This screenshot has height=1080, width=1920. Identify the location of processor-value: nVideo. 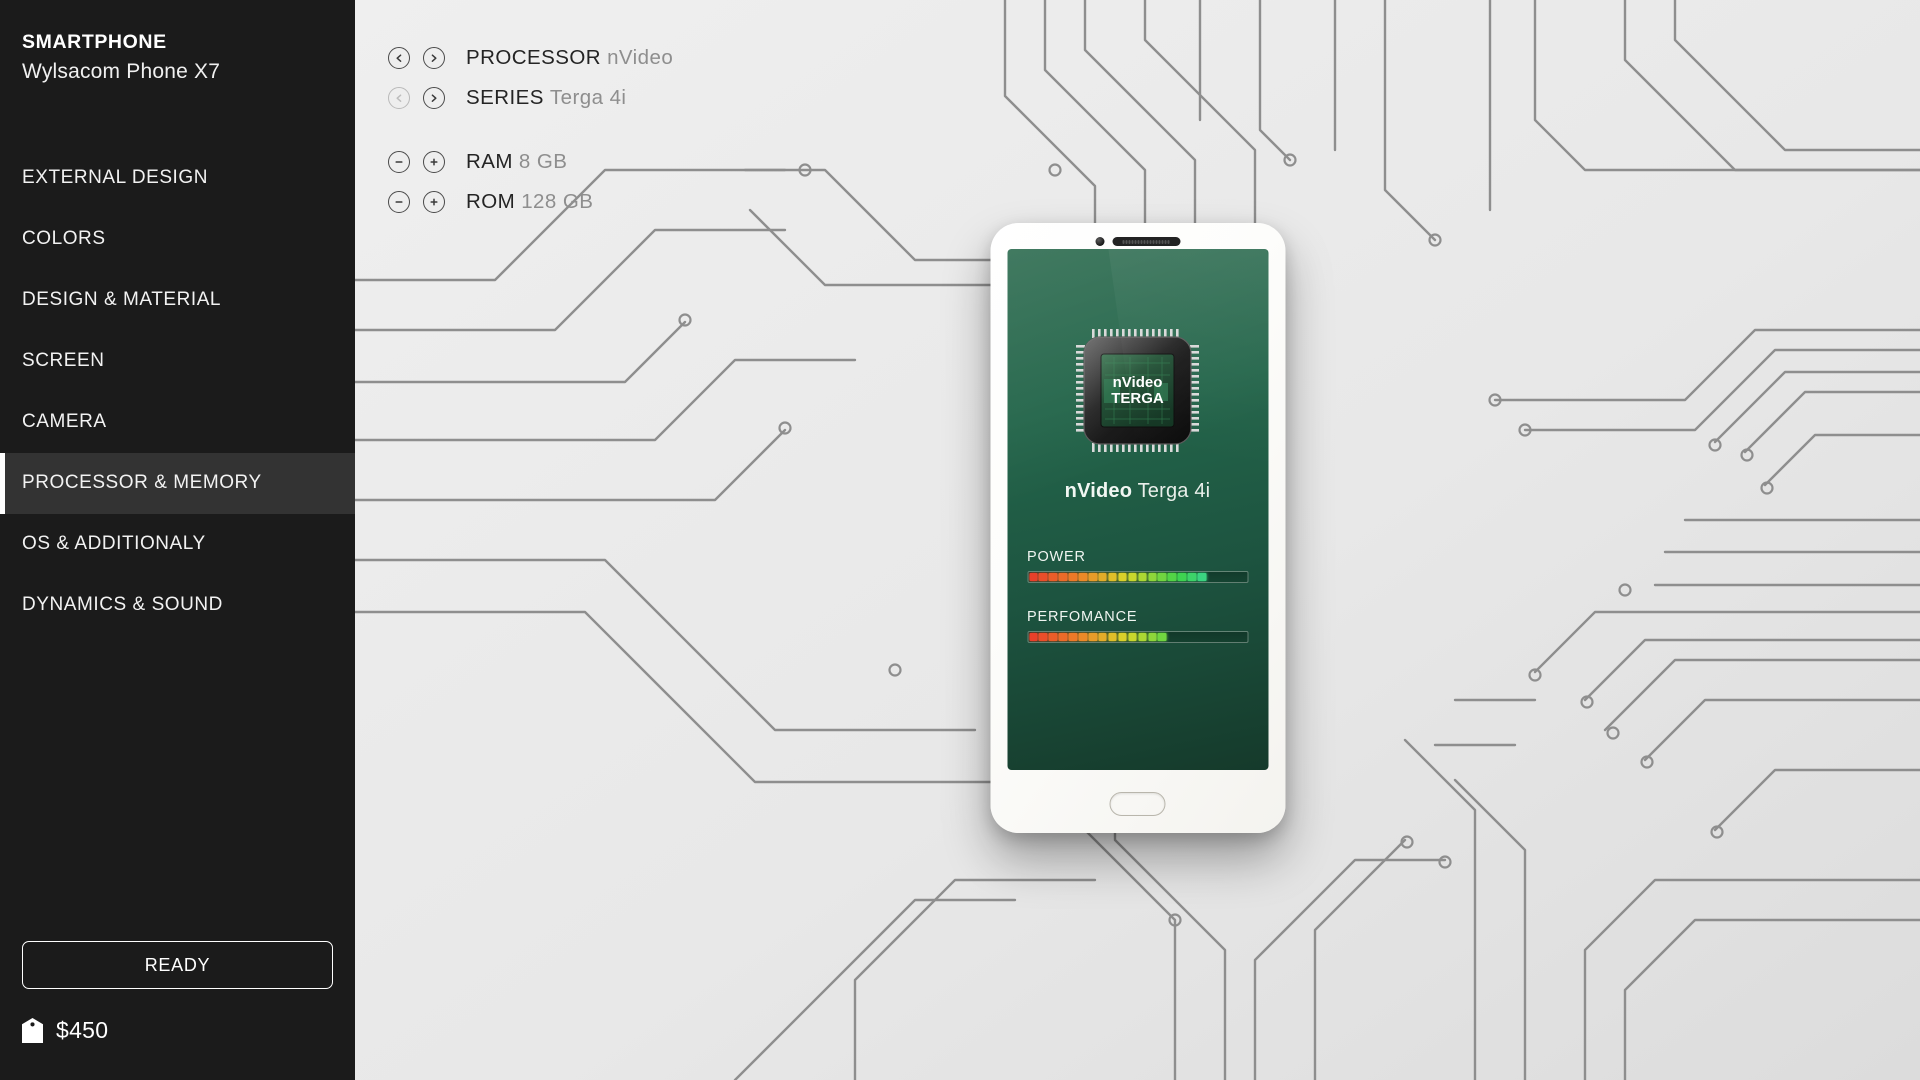
(640, 57).